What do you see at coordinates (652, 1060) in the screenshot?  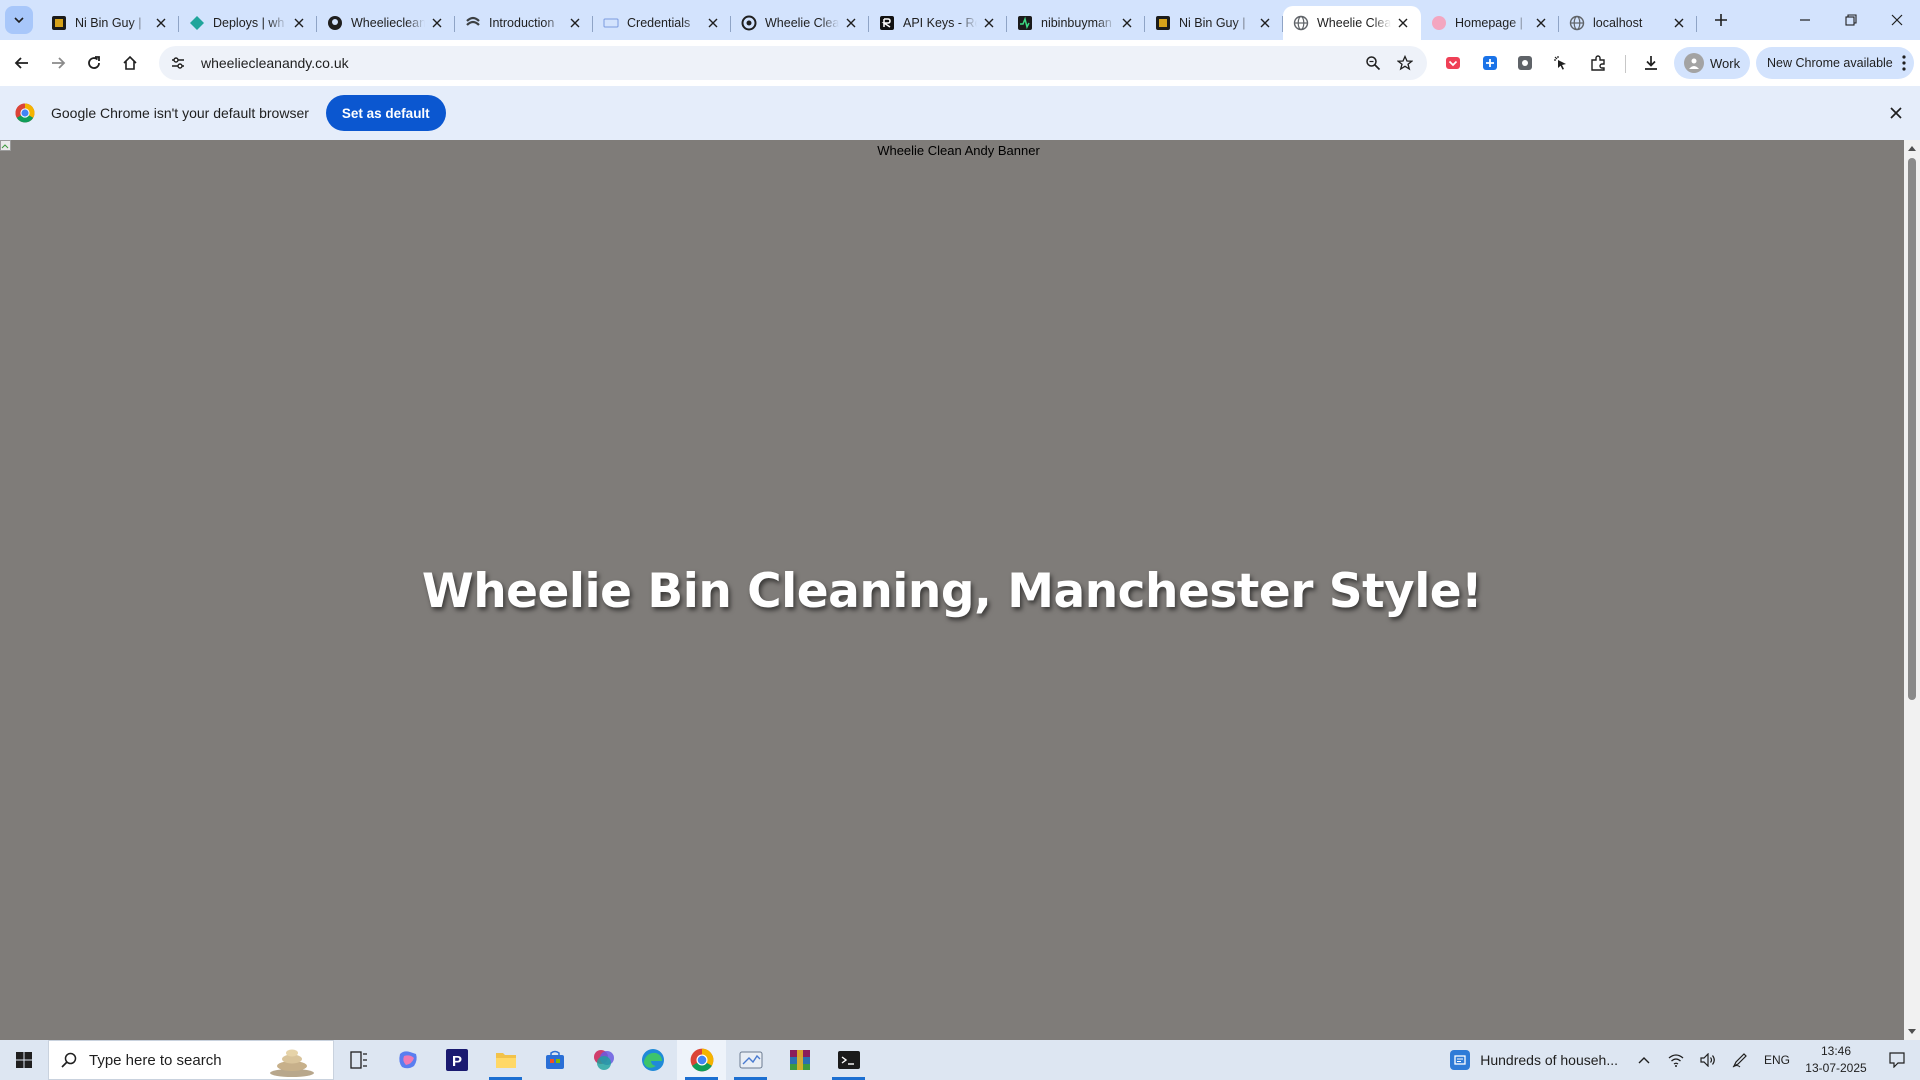 I see `edge-taskbar-app` at bounding box center [652, 1060].